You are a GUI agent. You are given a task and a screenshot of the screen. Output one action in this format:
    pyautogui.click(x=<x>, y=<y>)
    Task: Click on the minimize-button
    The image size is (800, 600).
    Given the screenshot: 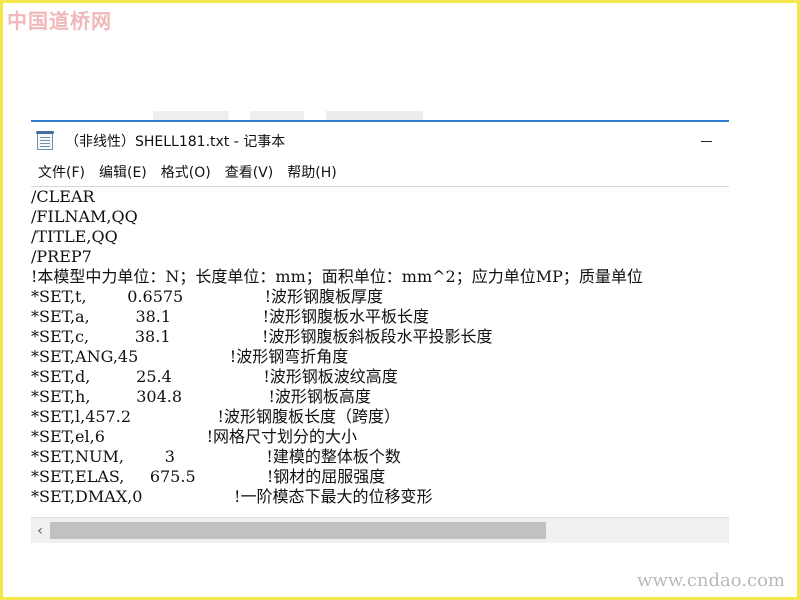 What is the action you would take?
    pyautogui.click(x=706, y=141)
    